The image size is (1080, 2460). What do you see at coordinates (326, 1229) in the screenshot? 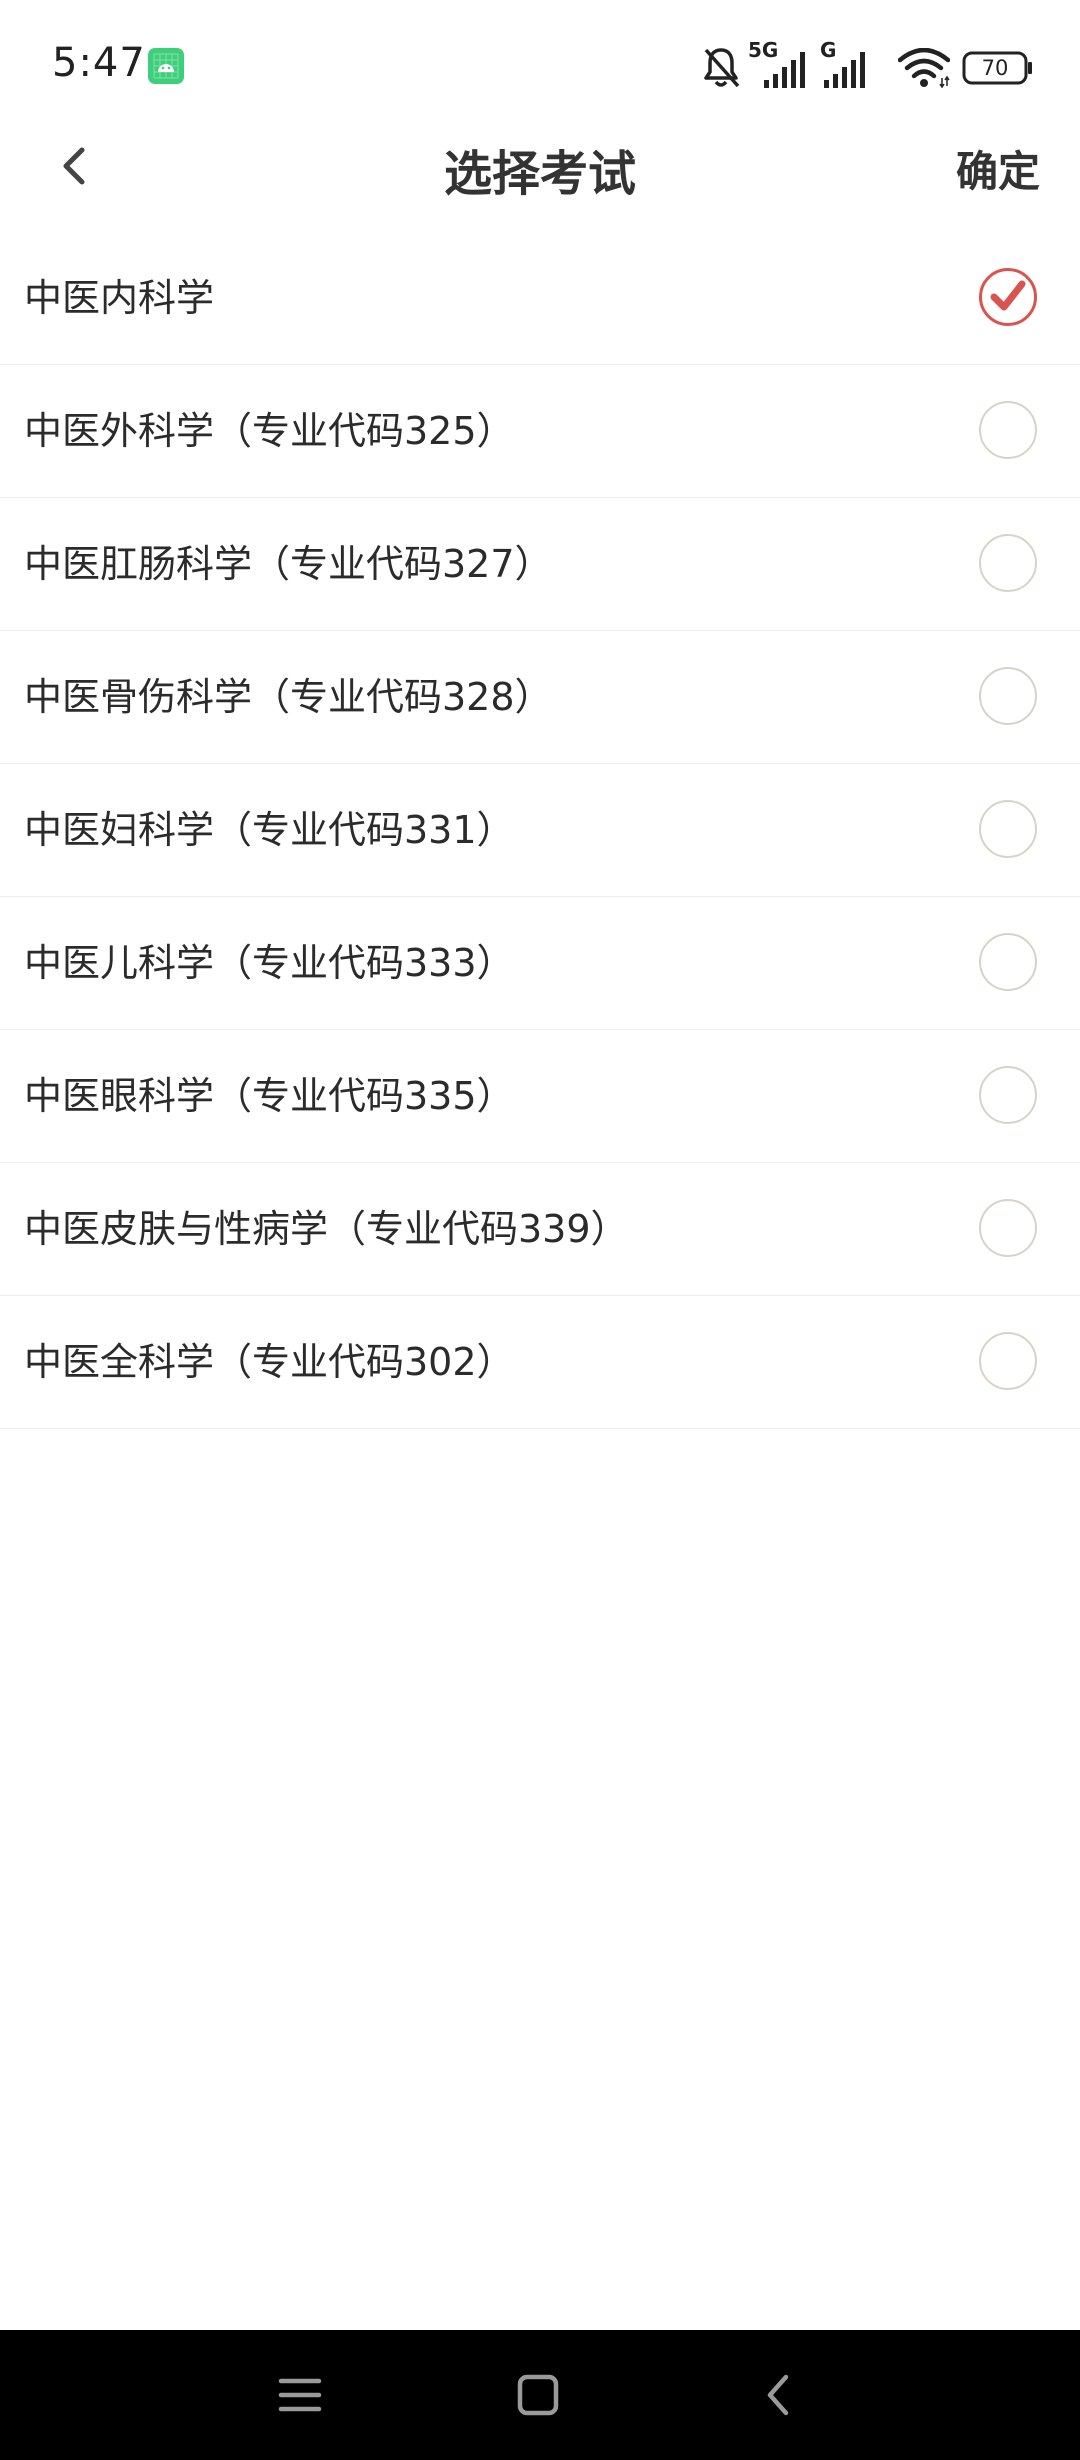
I see `exam-label: 中医皮肤与性病学（专业代码339）` at bounding box center [326, 1229].